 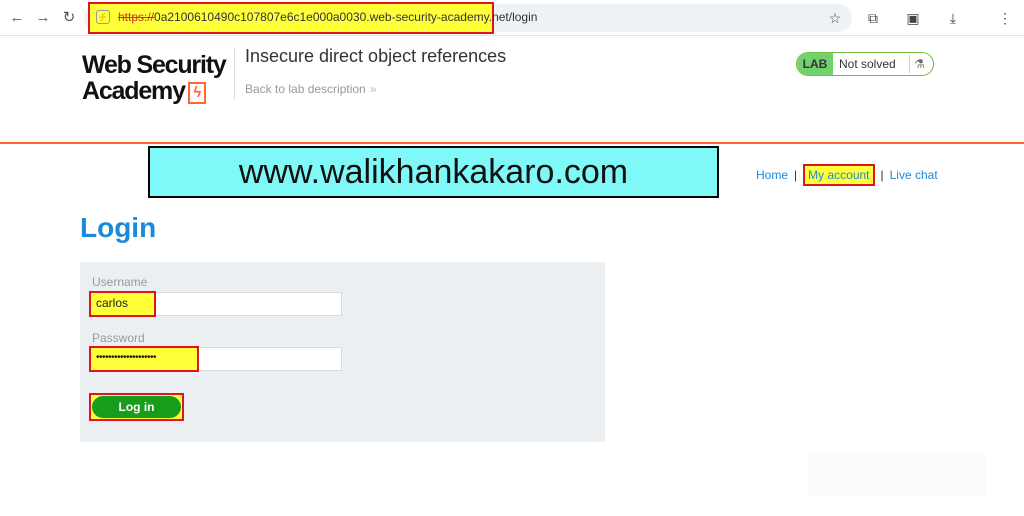 I want to click on logo-line1: Web Security, so click(x=154, y=65).